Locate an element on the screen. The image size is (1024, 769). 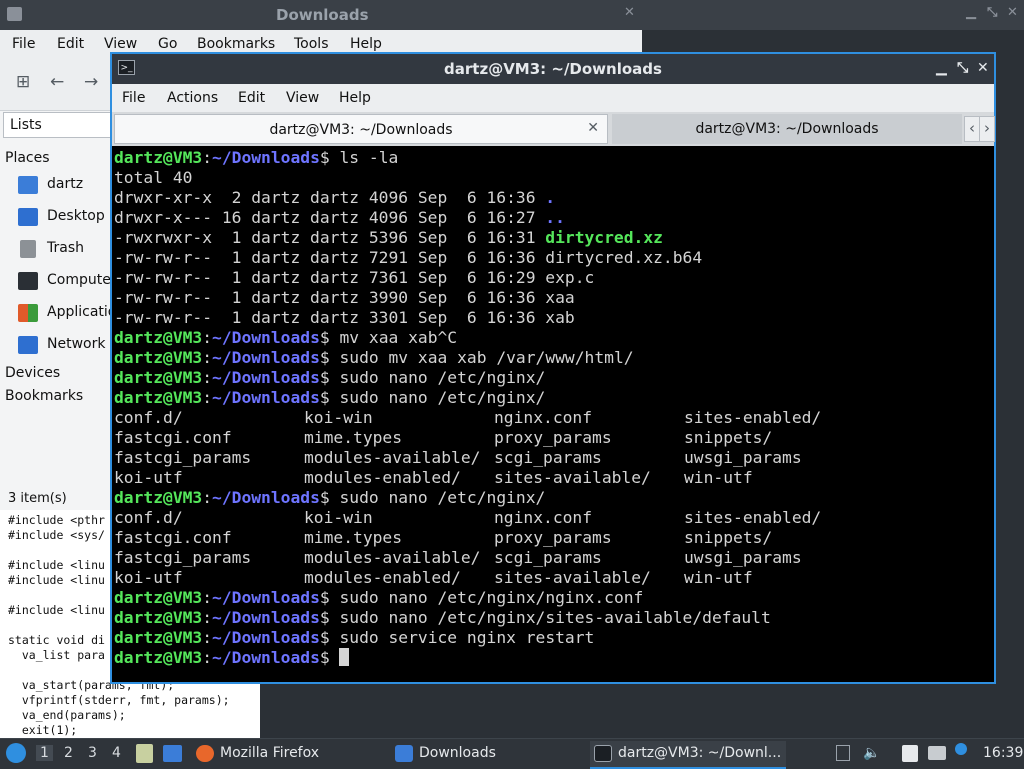
window-list-icon is located at coordinates (843, 753).